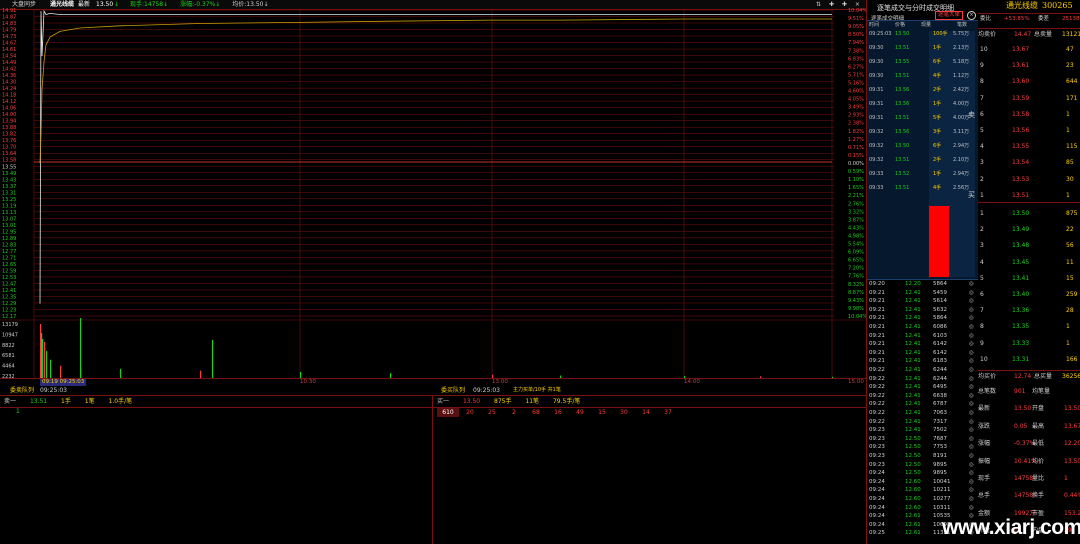 This screenshot has width=1080, height=544. Describe the element at coordinates (1029, 327) in the screenshot. I see `bid-level-row: 8 13.35 1` at that location.